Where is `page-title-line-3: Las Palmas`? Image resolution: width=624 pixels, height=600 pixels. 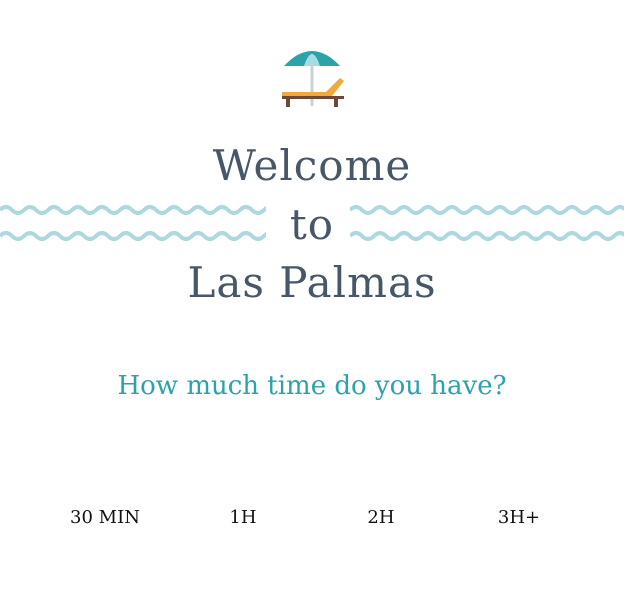 page-title-line-3: Las Palmas is located at coordinates (312, 282).